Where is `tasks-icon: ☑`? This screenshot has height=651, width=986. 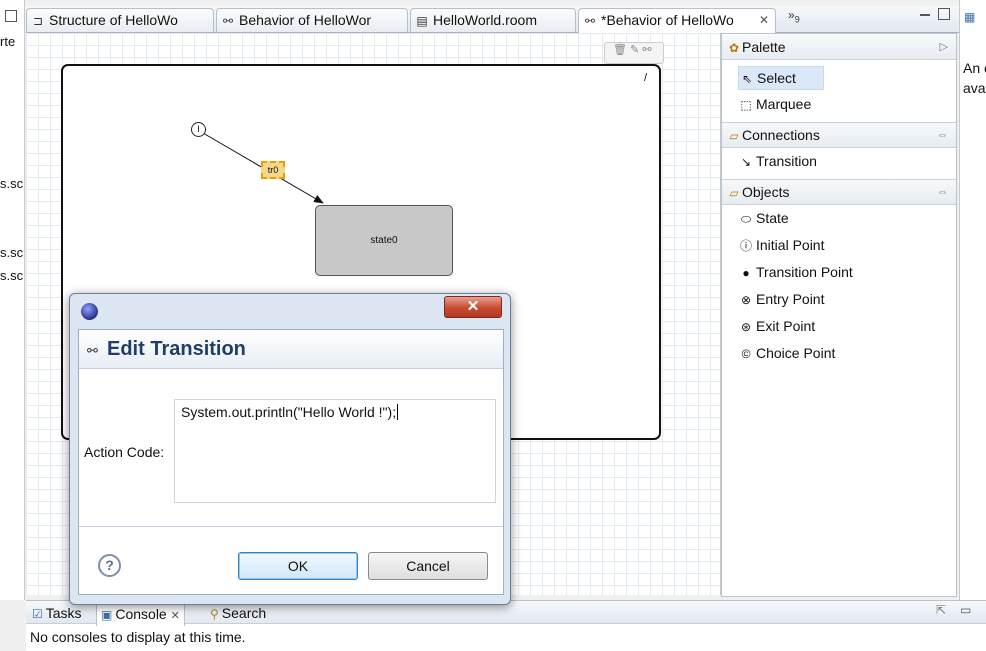 tasks-icon: ☑ is located at coordinates (37, 614).